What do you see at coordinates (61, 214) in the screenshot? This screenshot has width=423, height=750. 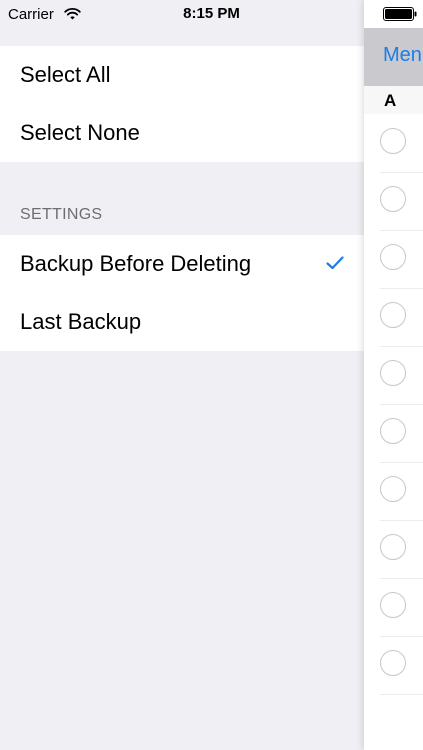 I see `settings-section-header: SETTINGS` at bounding box center [61, 214].